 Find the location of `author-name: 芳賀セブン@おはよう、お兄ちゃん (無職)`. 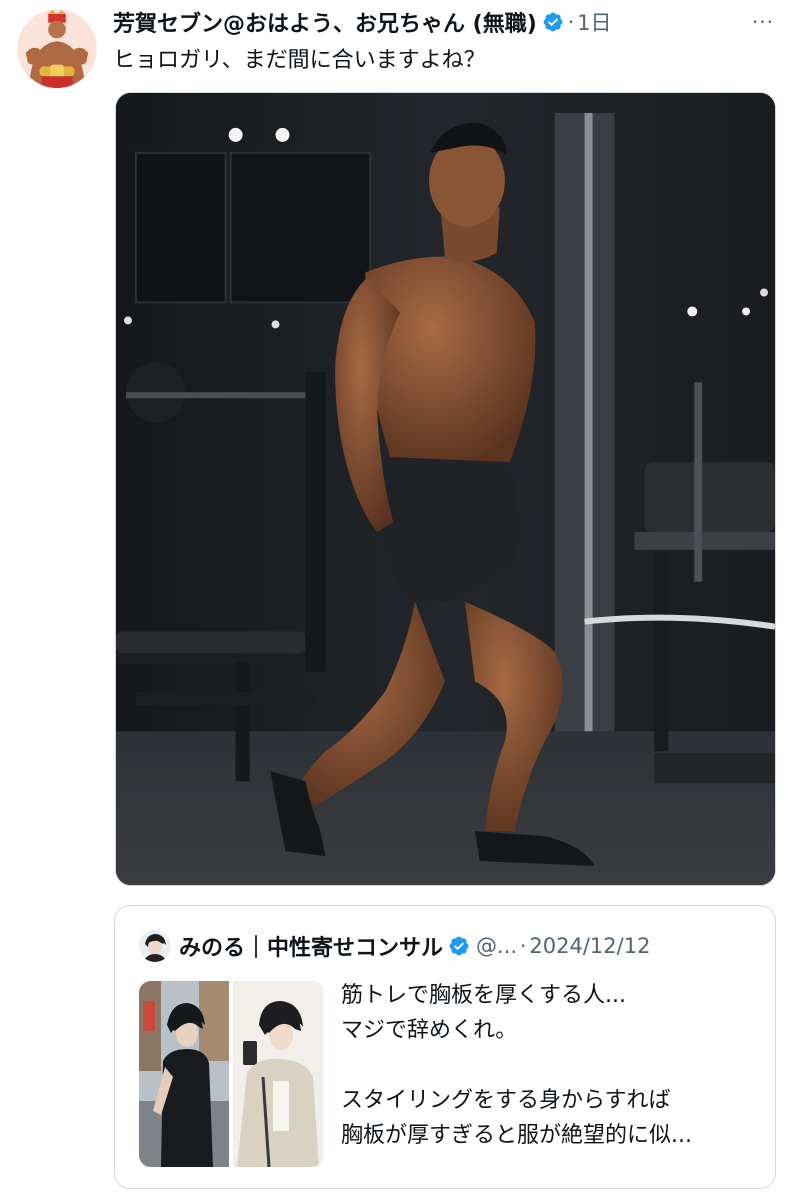

author-name: 芳賀セブン@おはよう、お兄ちゃん (無職) is located at coordinates (325, 22).